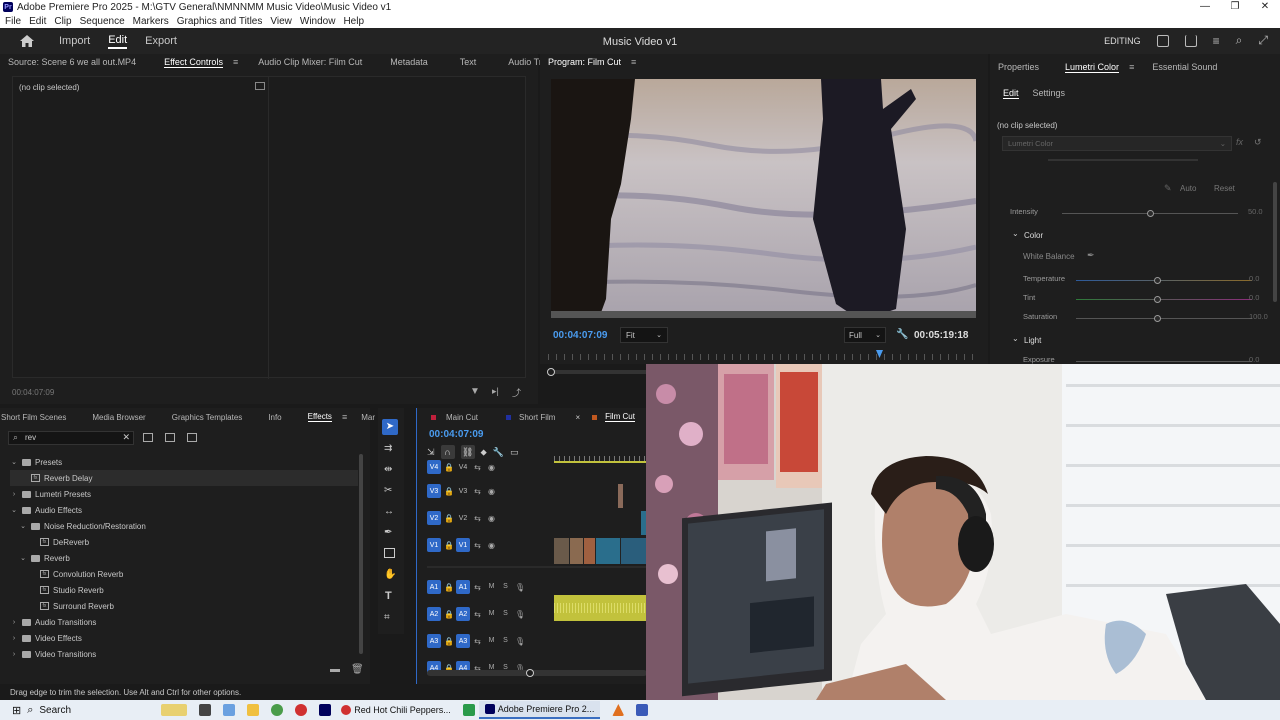 This screenshot has height=720, width=1280. What do you see at coordinates (434, 545) in the screenshot?
I see `source-patch-v1: V1` at bounding box center [434, 545].